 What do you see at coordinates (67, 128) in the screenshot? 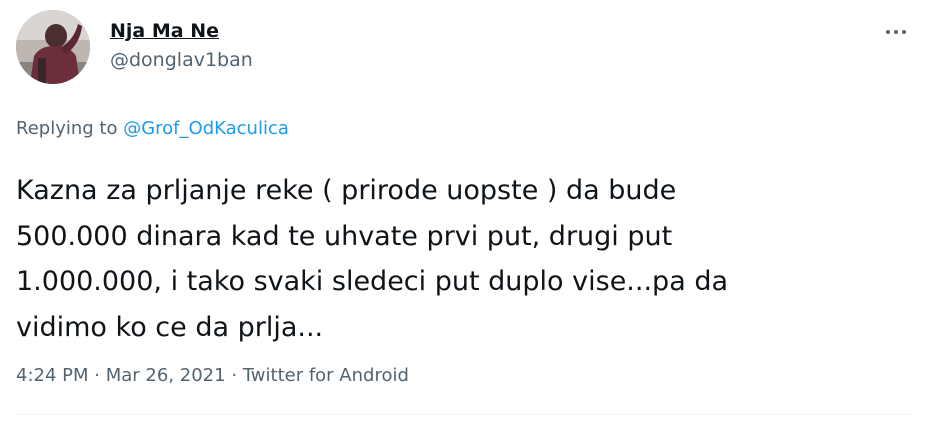
I see `replying-to-label: Replying to` at bounding box center [67, 128].